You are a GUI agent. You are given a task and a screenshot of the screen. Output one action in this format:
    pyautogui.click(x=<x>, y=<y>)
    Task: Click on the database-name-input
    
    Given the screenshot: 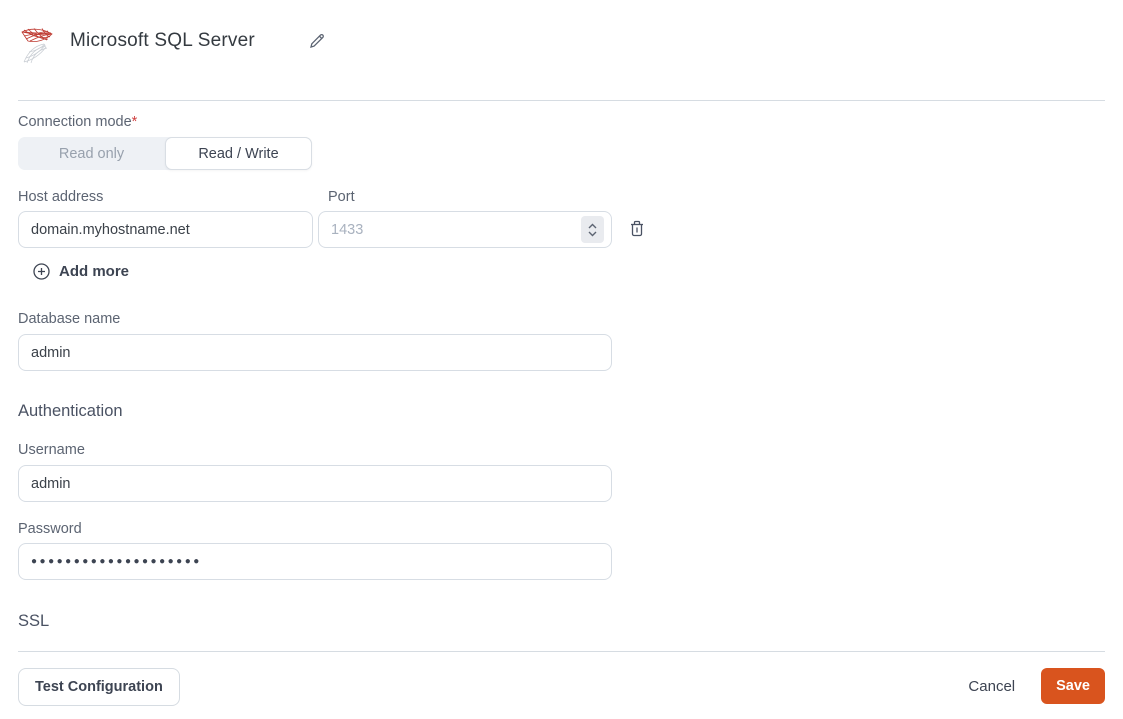 What is the action you would take?
    pyautogui.click(x=315, y=352)
    